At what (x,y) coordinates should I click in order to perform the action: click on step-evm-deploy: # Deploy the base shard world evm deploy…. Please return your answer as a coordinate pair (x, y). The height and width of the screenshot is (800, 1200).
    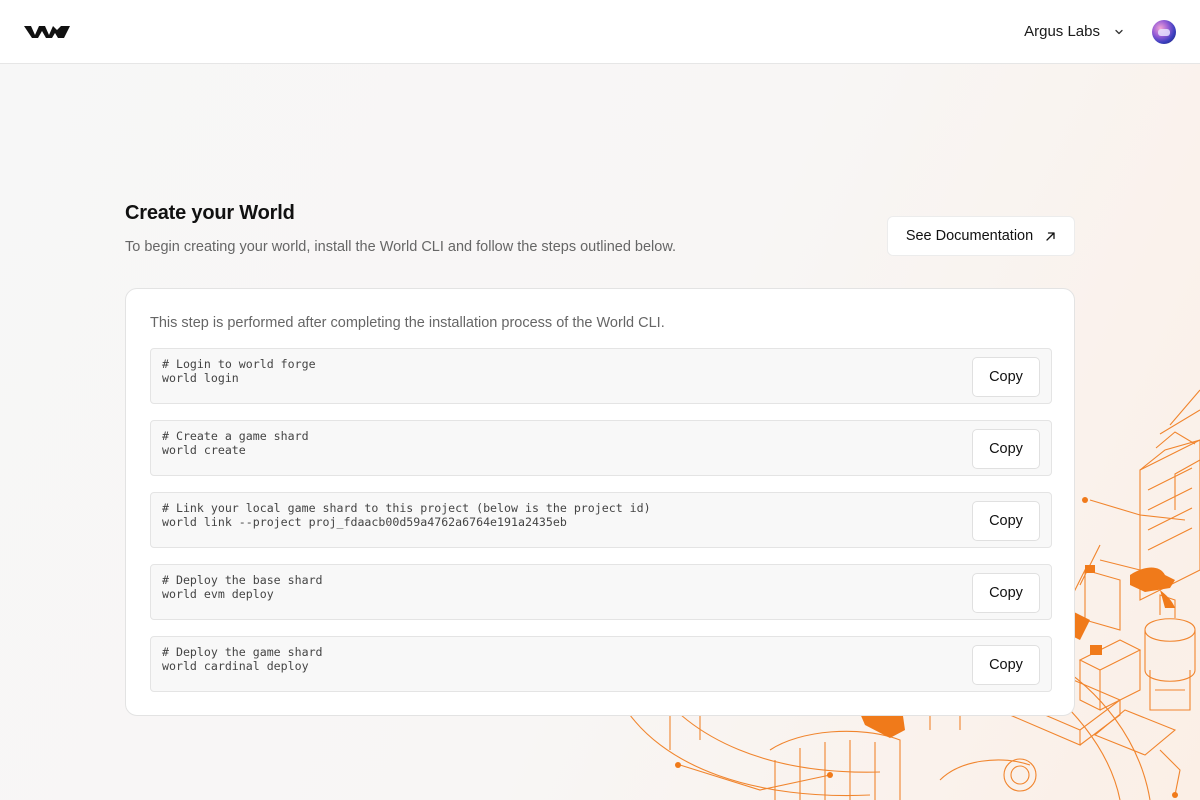
    Looking at the image, I should click on (601, 592).